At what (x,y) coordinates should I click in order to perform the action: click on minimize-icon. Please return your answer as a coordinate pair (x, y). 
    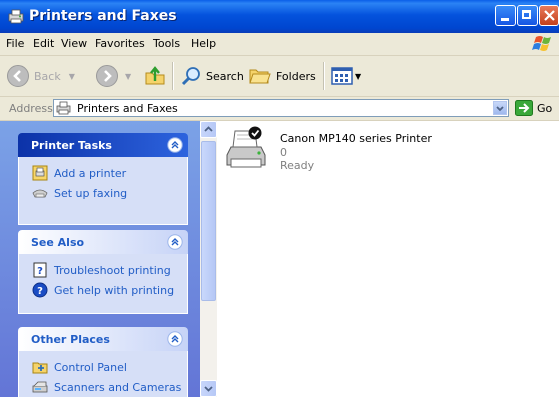
    Looking at the image, I should click on (505, 19).